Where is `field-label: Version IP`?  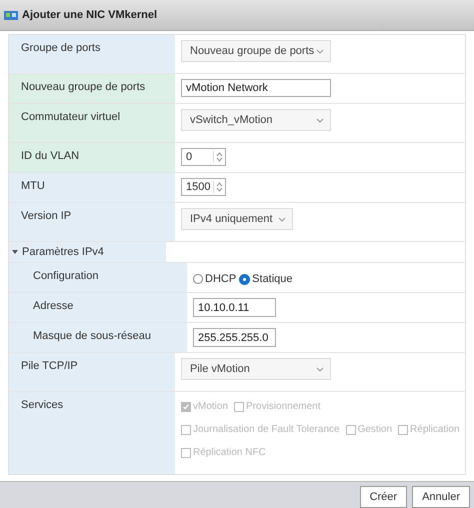
field-label: Version IP is located at coordinates (46, 216).